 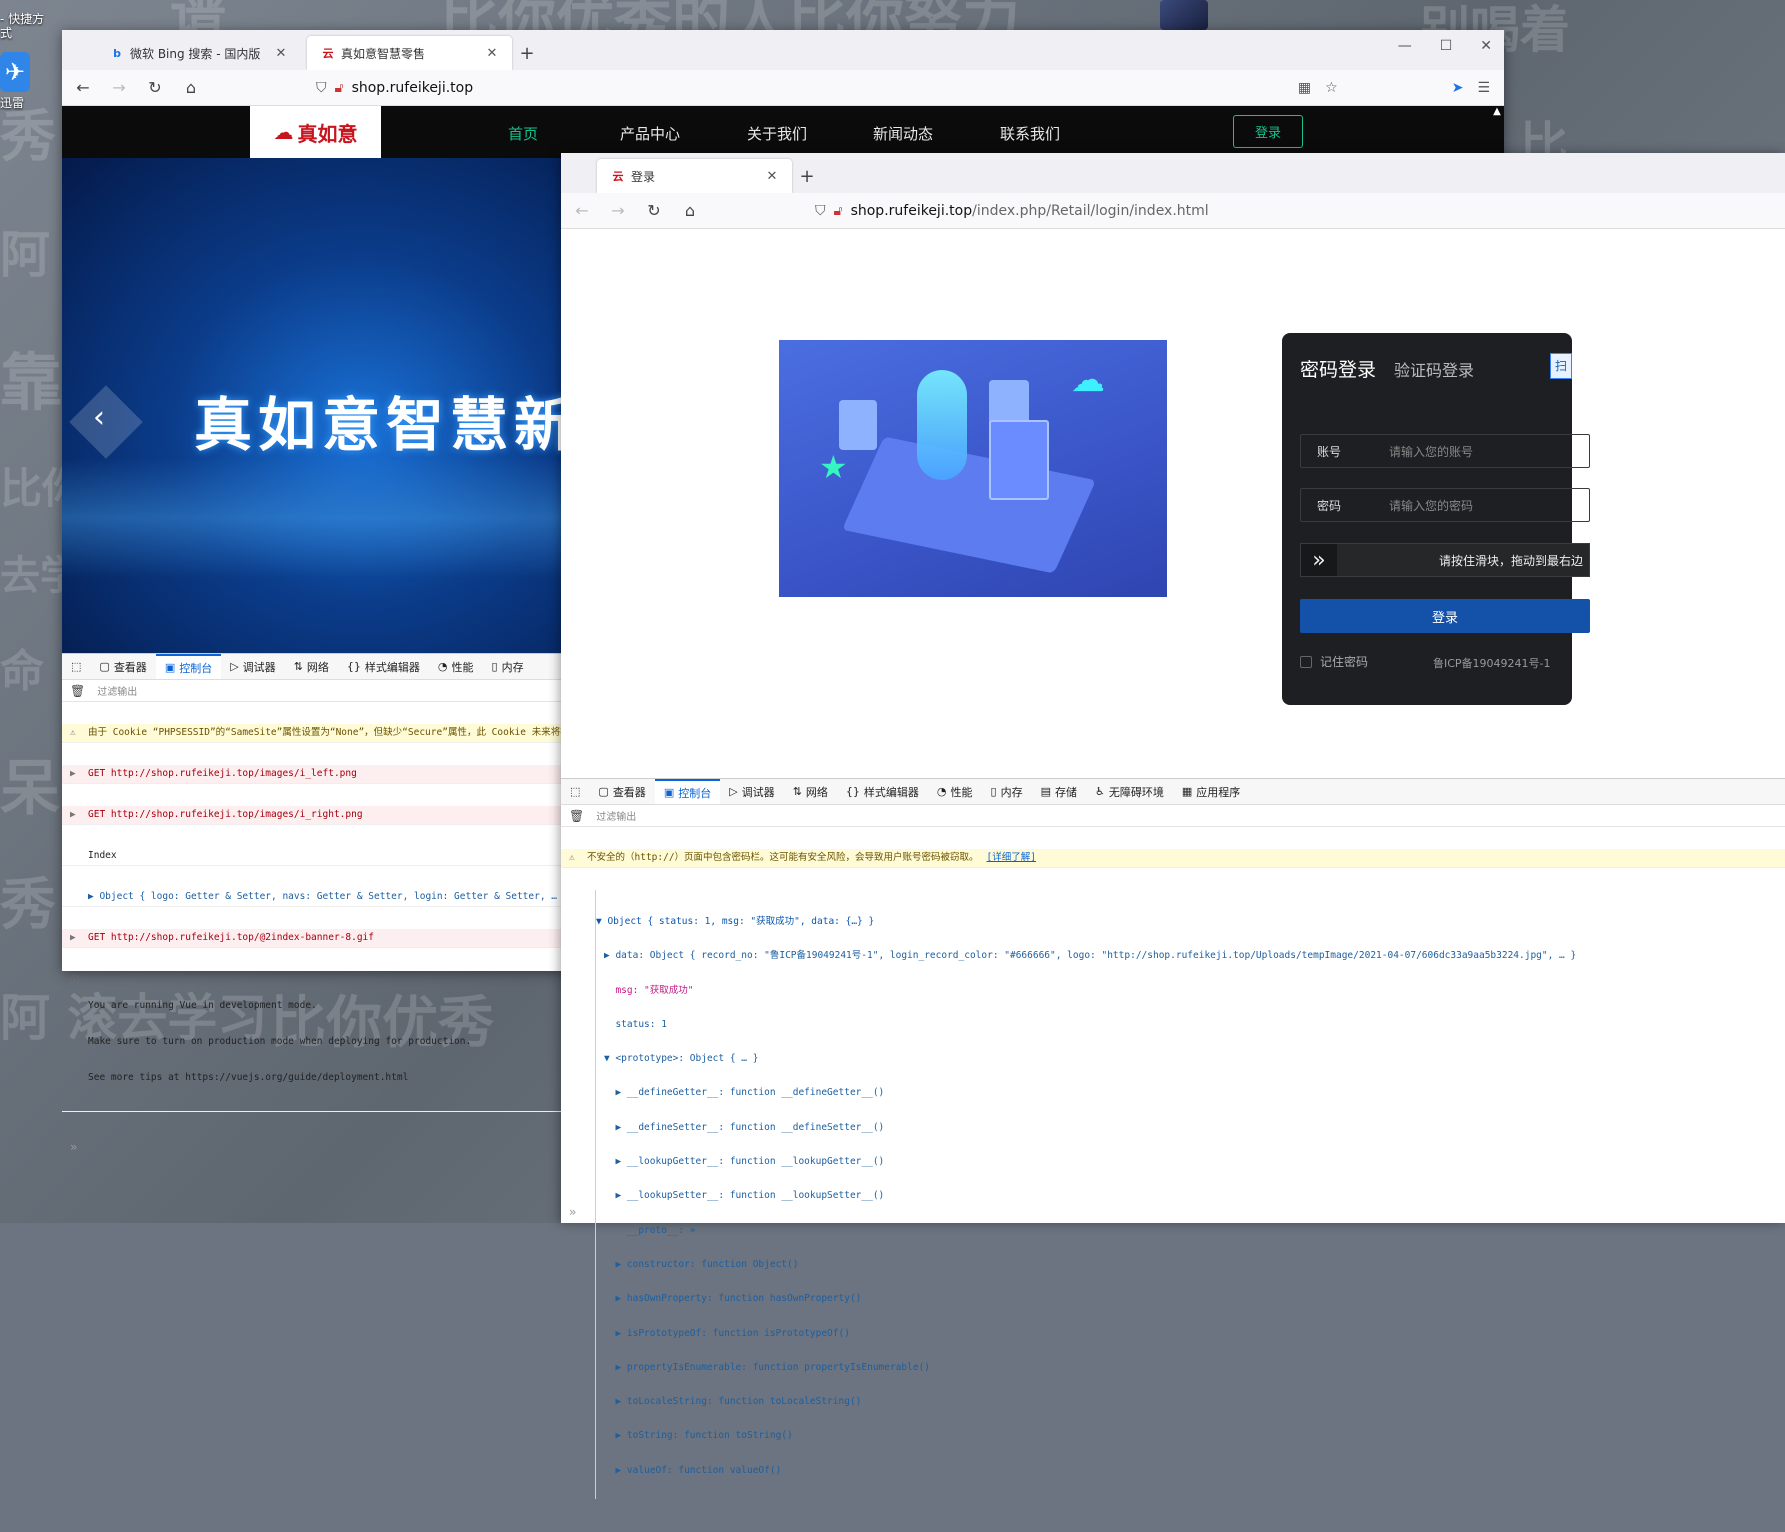 I want to click on bookmark-star-icon: ☆, so click(x=1331, y=88).